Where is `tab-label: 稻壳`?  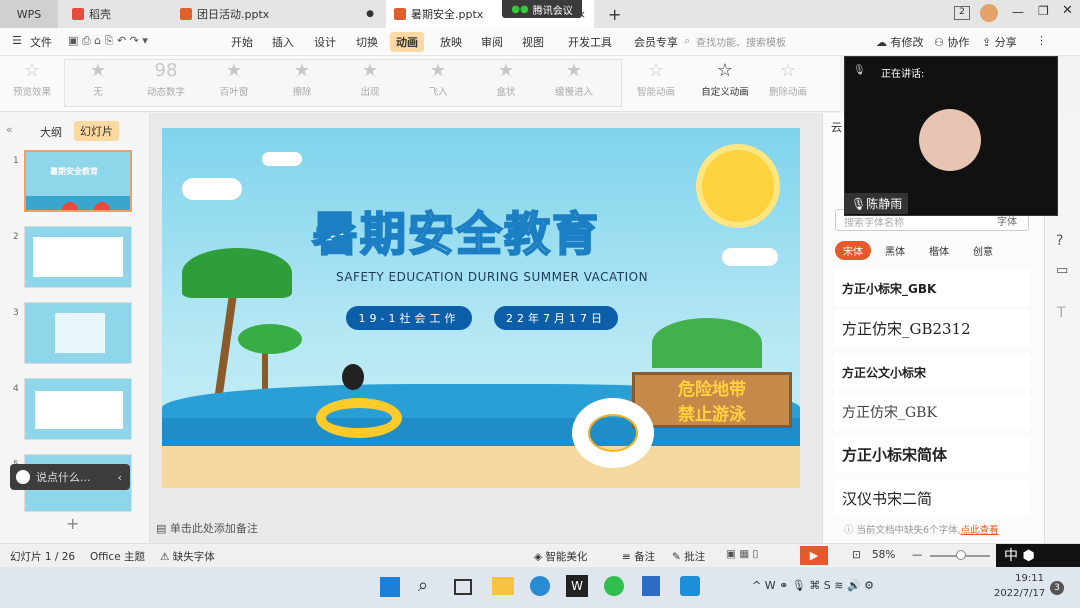
tab-label: 稻壳 is located at coordinates (100, 14).